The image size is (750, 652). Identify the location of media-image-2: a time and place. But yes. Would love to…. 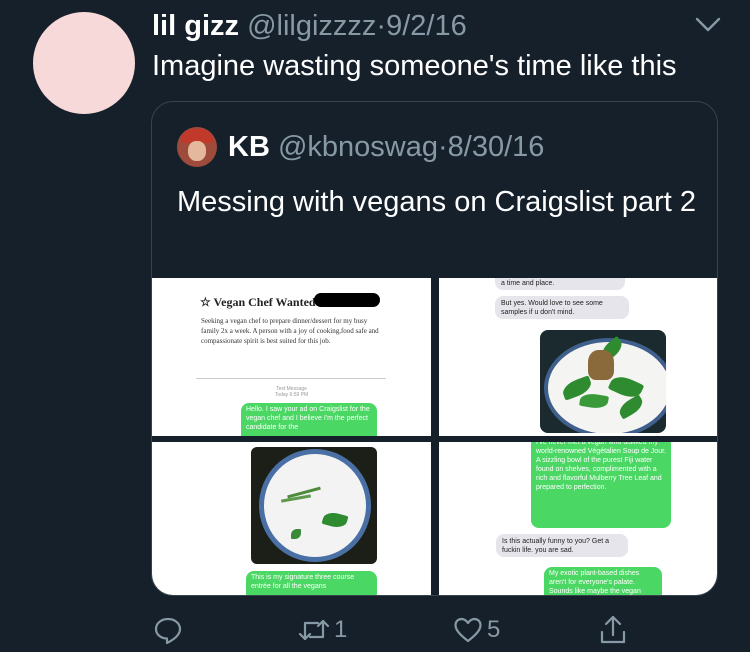
(578, 357).